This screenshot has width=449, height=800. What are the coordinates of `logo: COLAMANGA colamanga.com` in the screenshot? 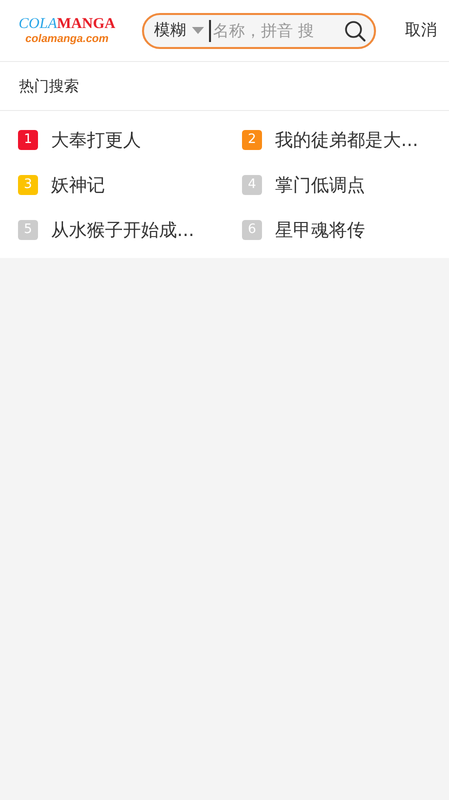 It's located at (67, 31).